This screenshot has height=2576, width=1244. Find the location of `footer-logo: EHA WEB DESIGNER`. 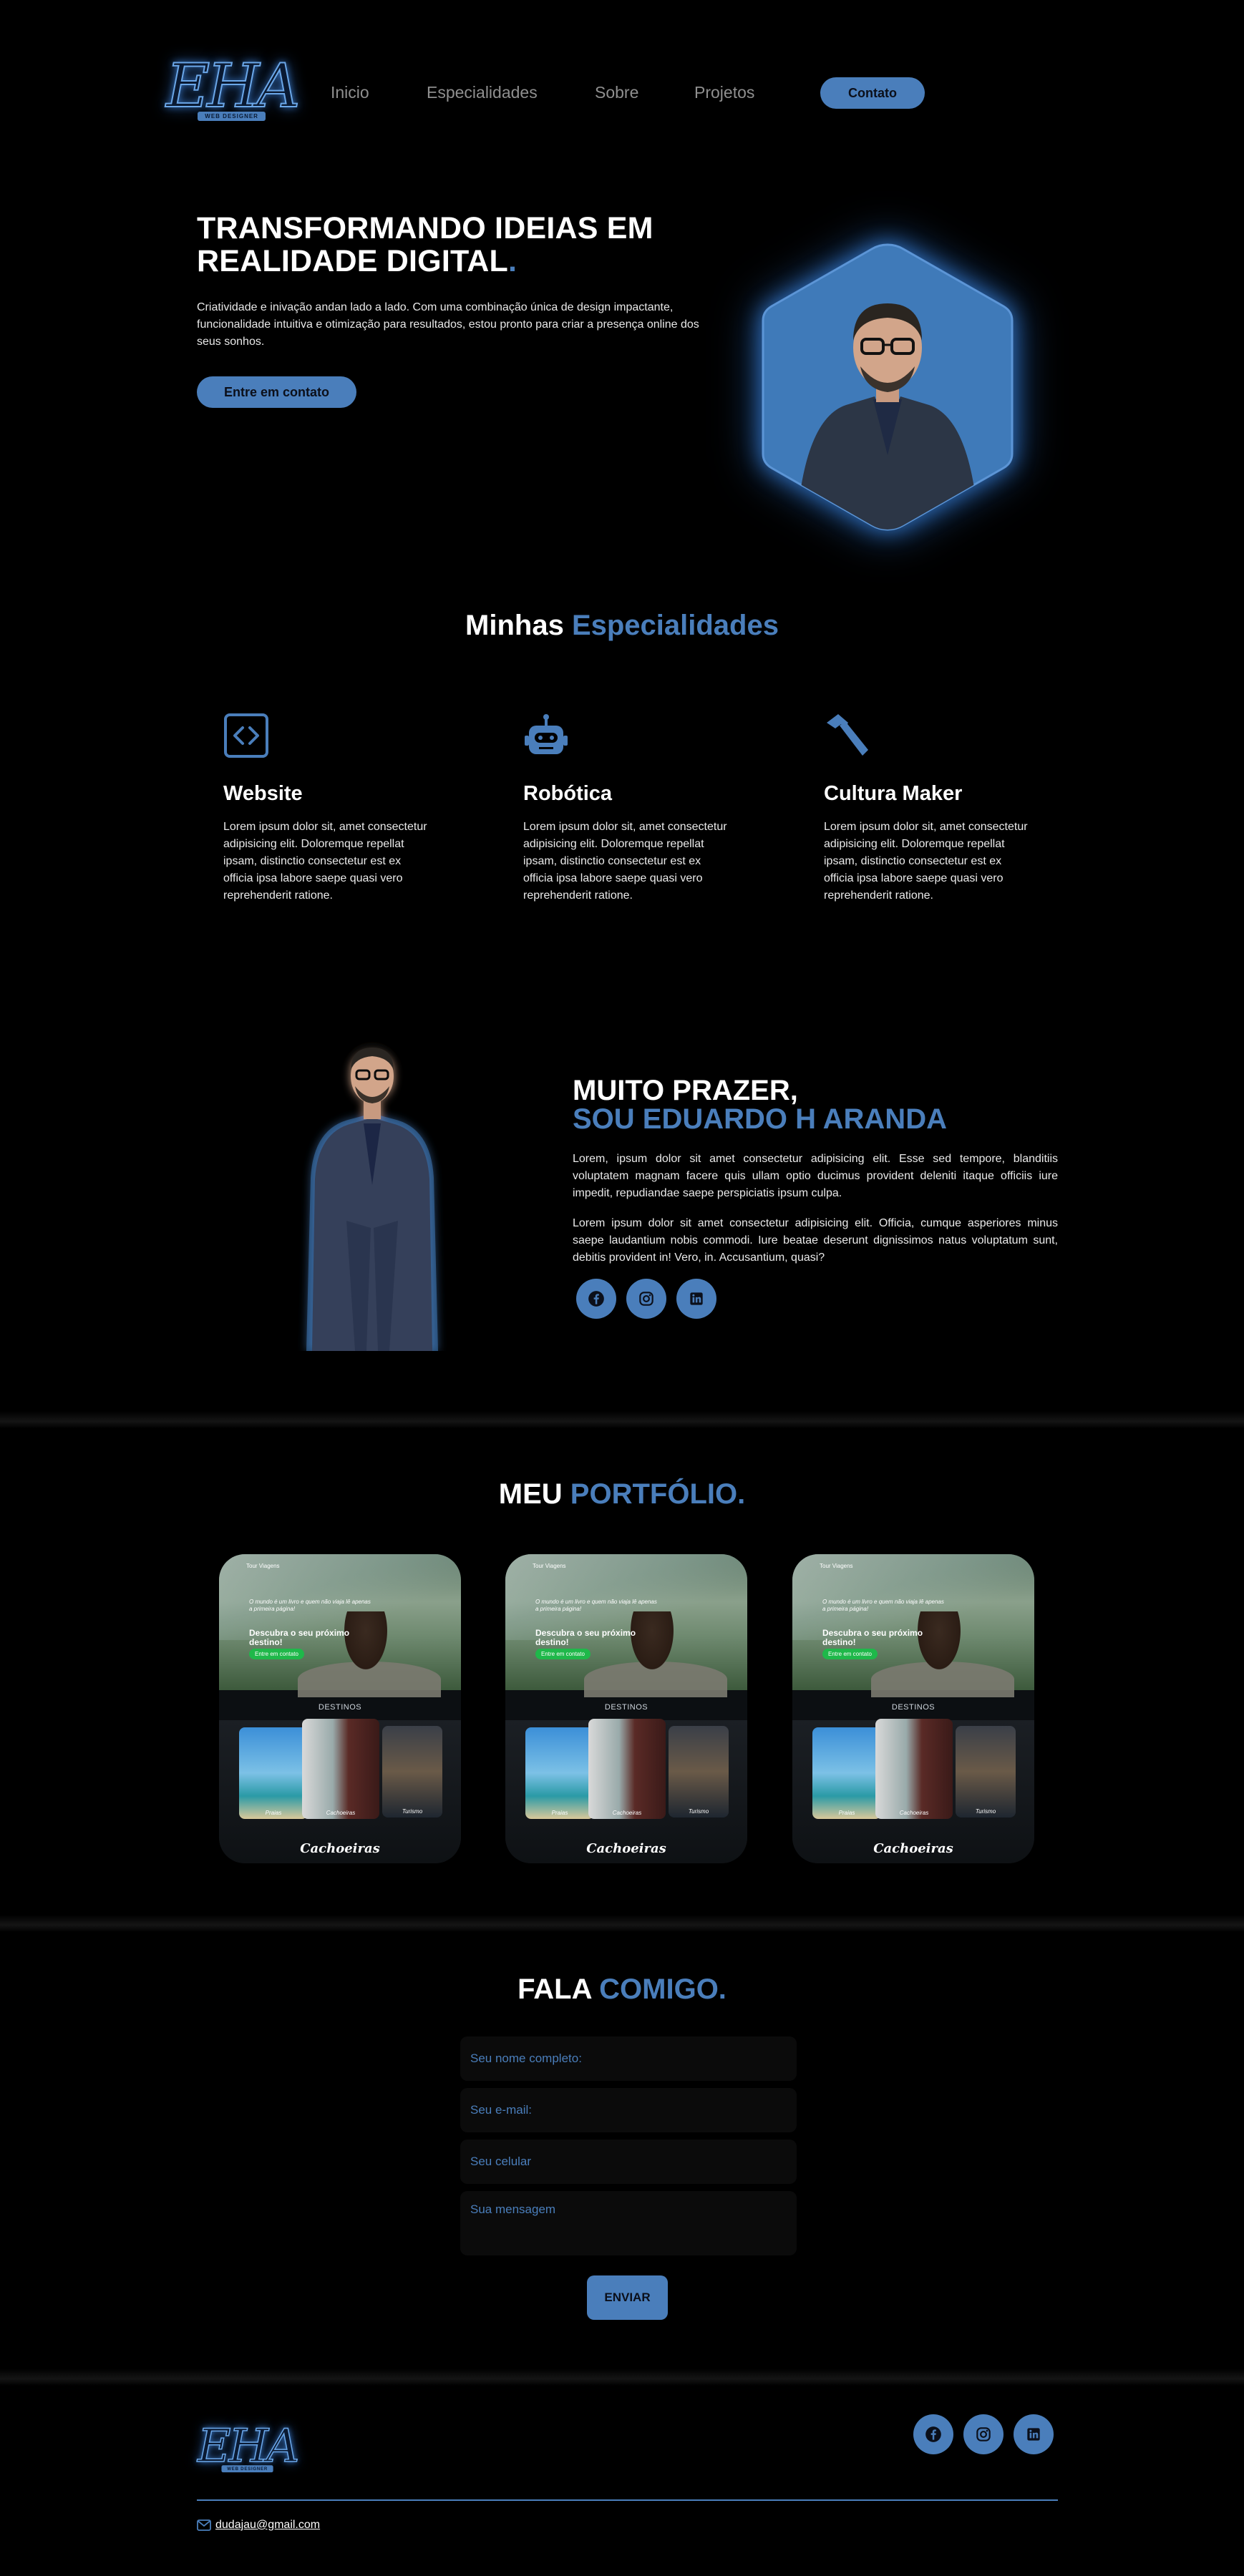

footer-logo: EHA WEB DESIGNER is located at coordinates (248, 2446).